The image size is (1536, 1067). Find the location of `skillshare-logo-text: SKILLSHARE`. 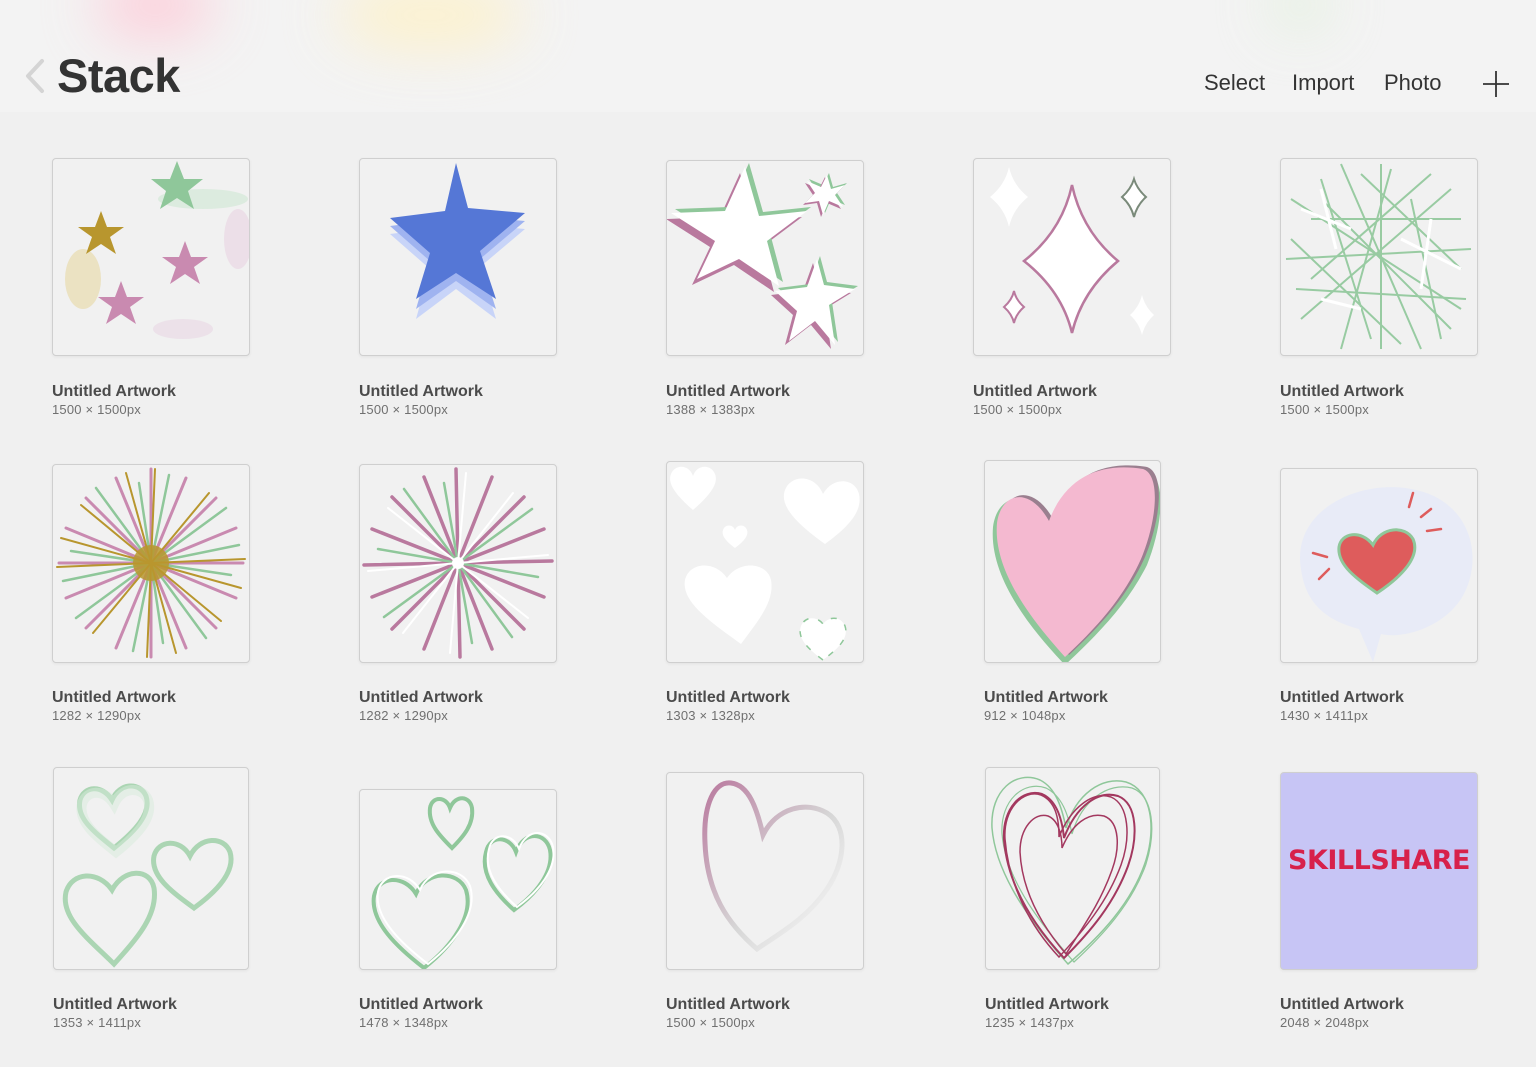

skillshare-logo-text: SKILLSHARE is located at coordinates (1379, 860).